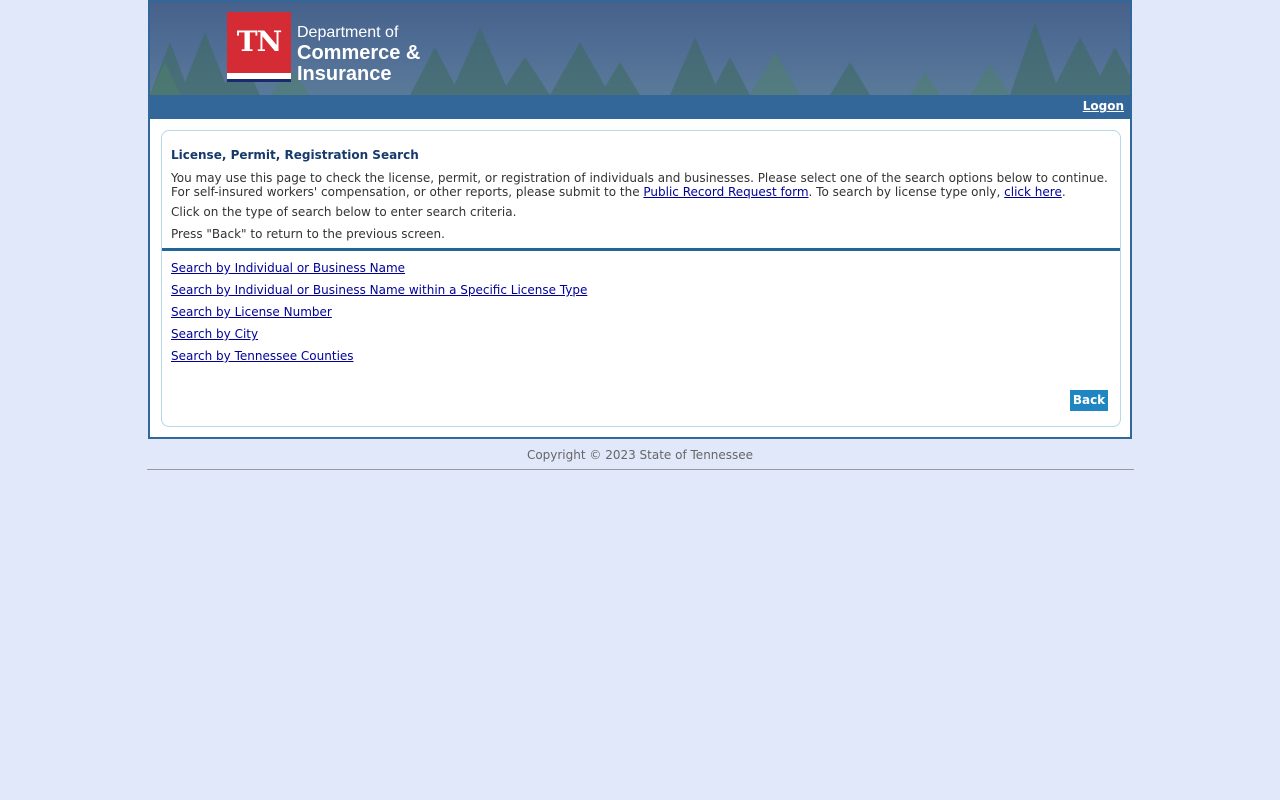 This screenshot has height=800, width=1280. What do you see at coordinates (1103, 106) in the screenshot?
I see `logon-link: Logon` at bounding box center [1103, 106].